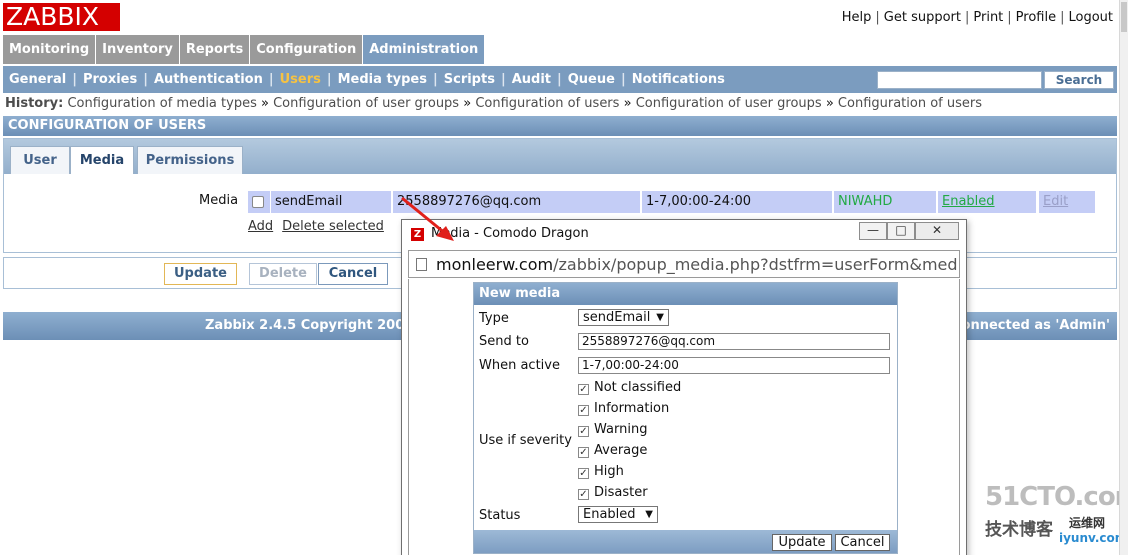 The width and height of the screenshot is (1128, 555). Describe the element at coordinates (922, 17) in the screenshot. I see `get-support-link: Get support` at that location.